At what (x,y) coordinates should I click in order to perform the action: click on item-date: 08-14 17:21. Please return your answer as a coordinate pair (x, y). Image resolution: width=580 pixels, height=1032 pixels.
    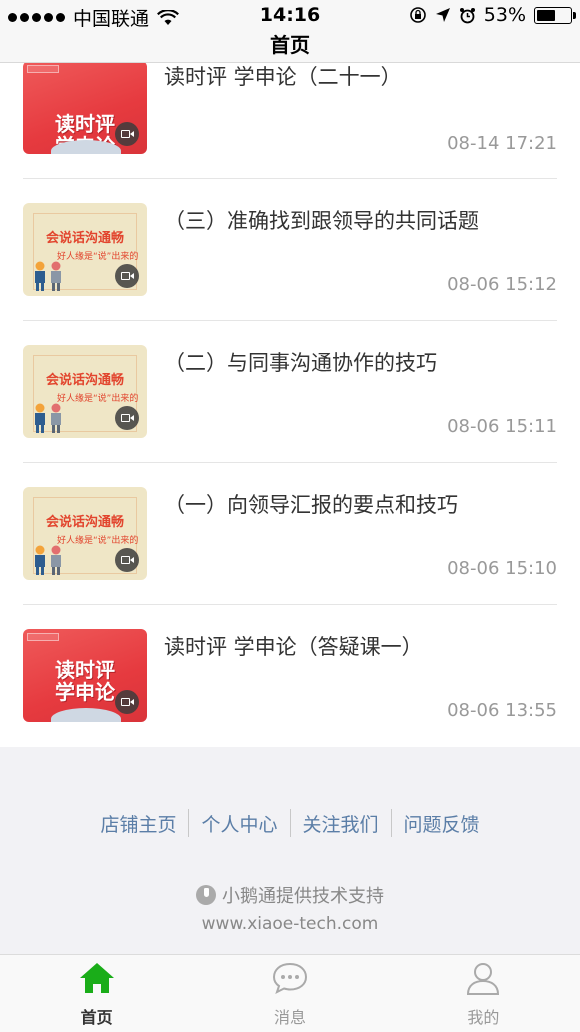
    Looking at the image, I should click on (502, 143).